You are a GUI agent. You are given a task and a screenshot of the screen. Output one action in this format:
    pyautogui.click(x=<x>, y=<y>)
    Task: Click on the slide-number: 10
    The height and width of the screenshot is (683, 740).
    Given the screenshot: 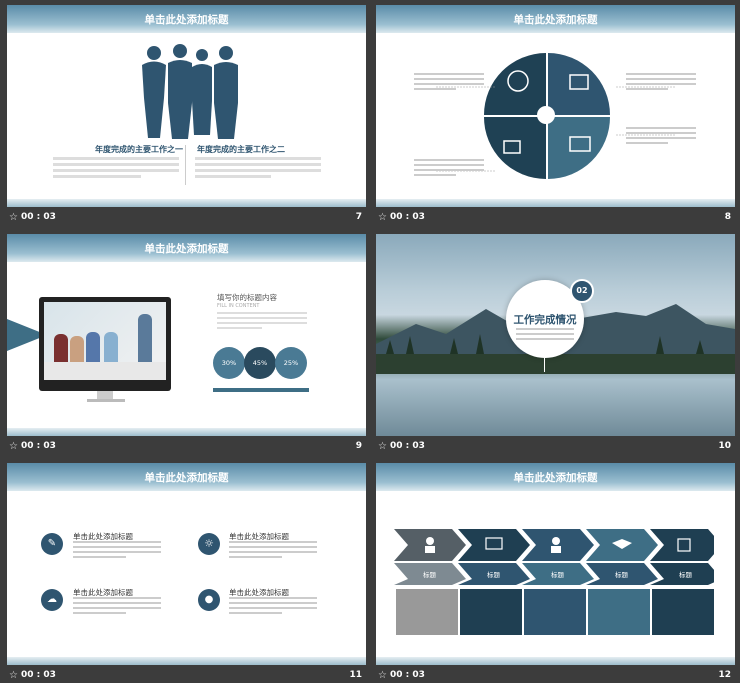 What is the action you would take?
    pyautogui.click(x=724, y=446)
    